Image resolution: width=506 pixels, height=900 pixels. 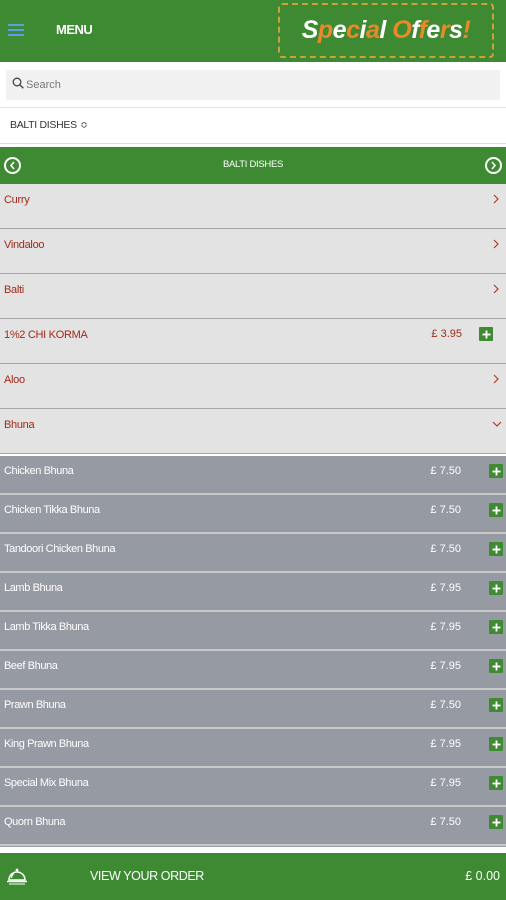 I want to click on search-bar, so click(x=253, y=85).